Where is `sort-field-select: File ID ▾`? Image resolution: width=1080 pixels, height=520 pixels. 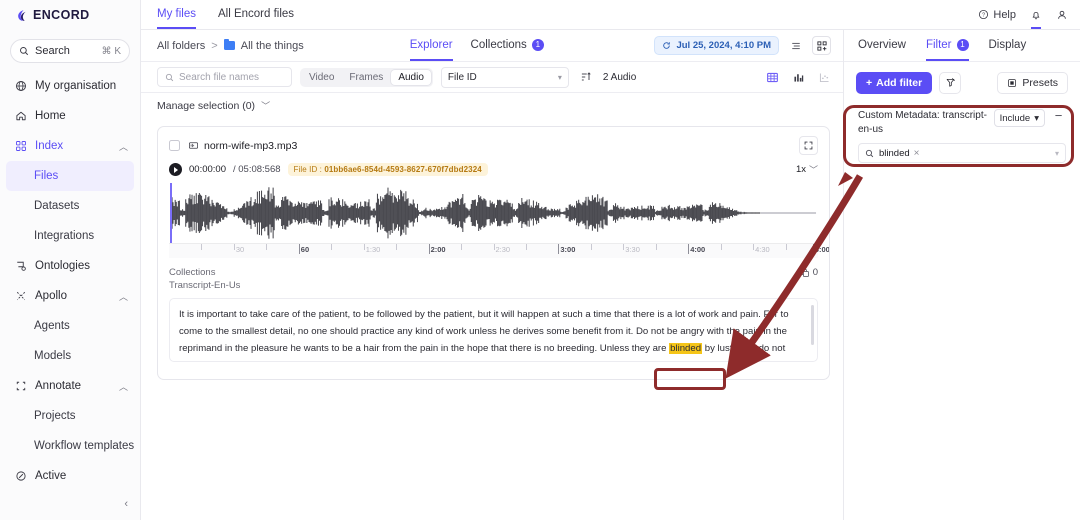
sort-field-select: File ID ▾ is located at coordinates (504, 77).